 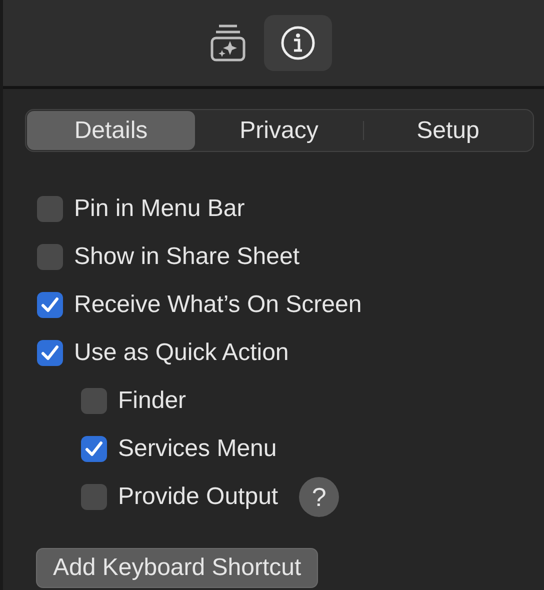 What do you see at coordinates (181, 353) in the screenshot?
I see `checkbox-label: Use as Quick Action` at bounding box center [181, 353].